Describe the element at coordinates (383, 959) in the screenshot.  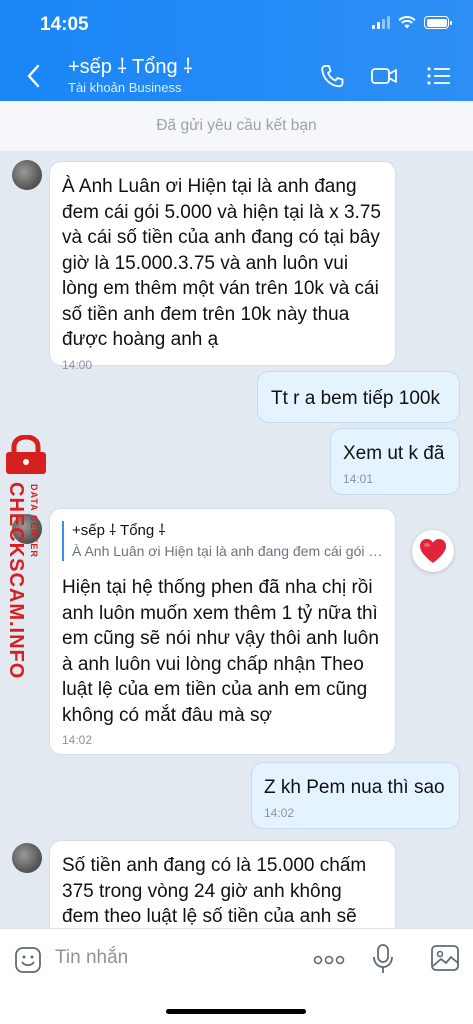
I see `microphone-icon` at that location.